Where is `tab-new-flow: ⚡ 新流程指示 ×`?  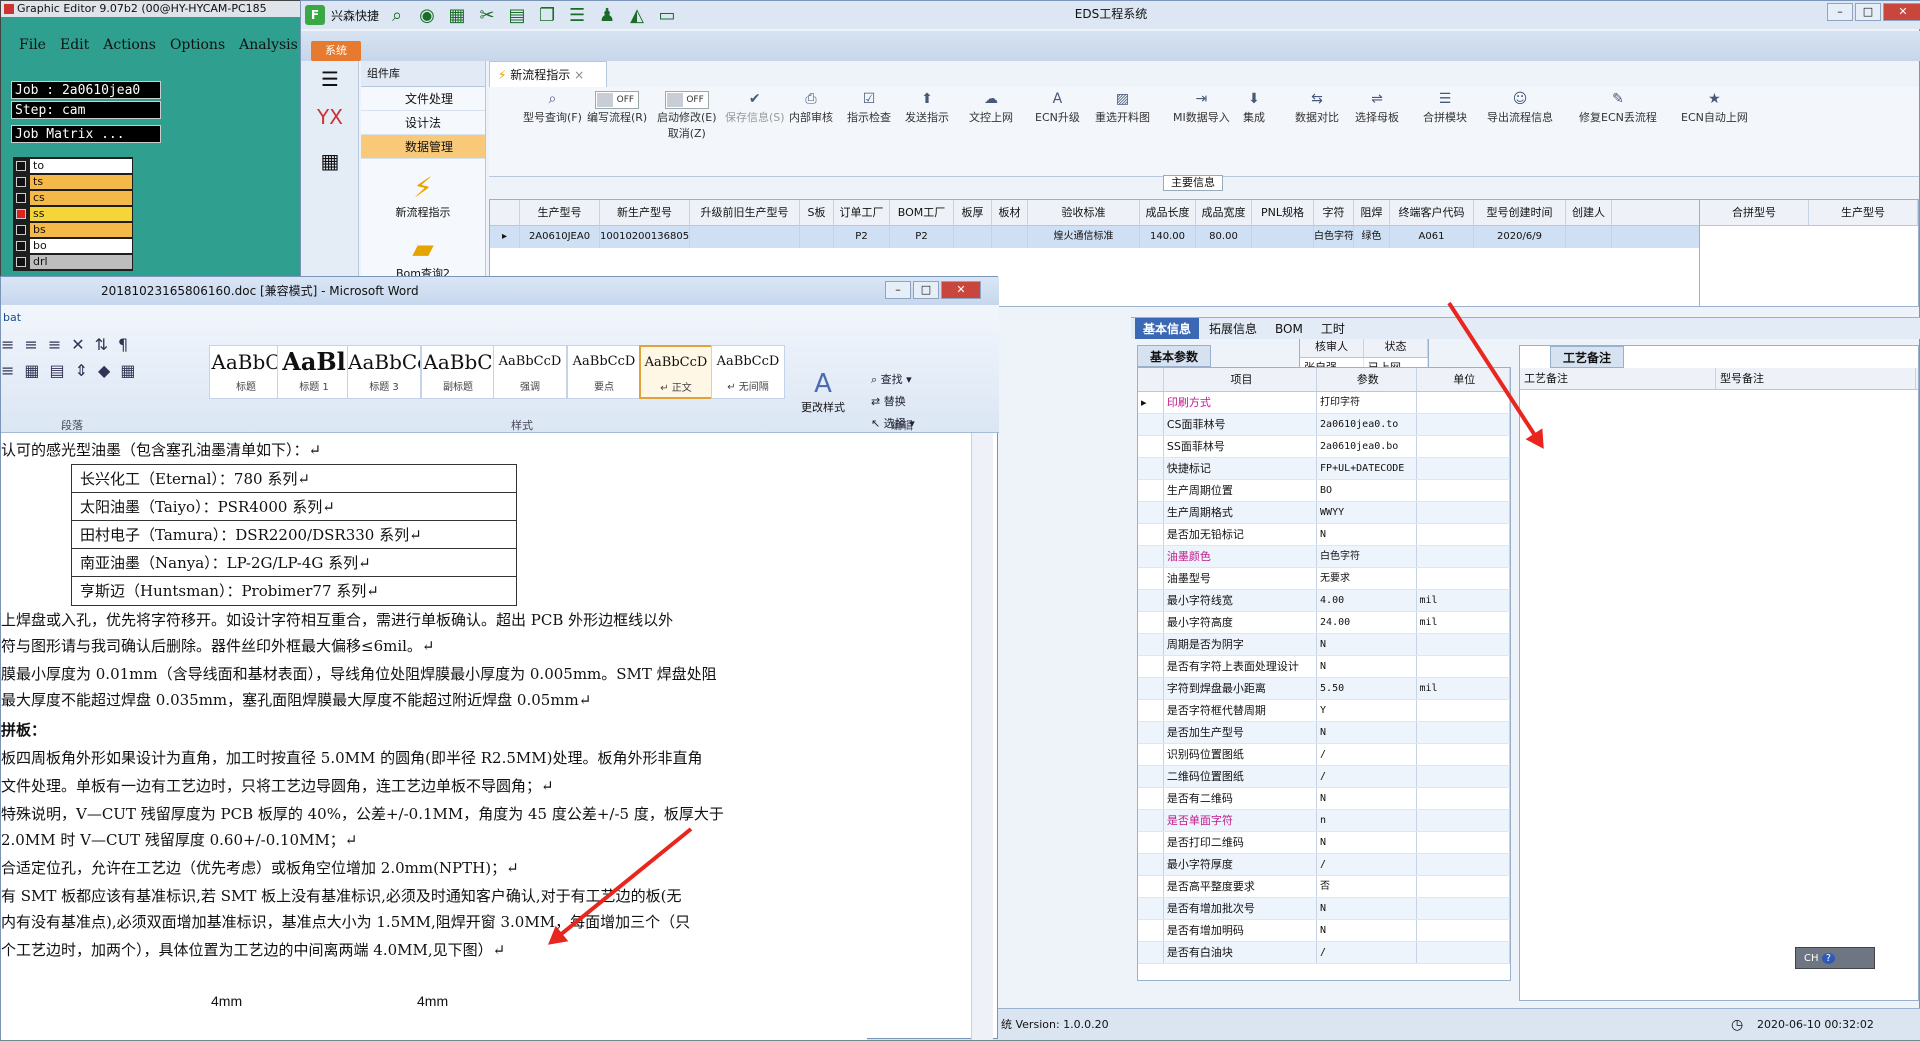
tab-new-flow: ⚡ 新流程指示 × is located at coordinates (548, 74).